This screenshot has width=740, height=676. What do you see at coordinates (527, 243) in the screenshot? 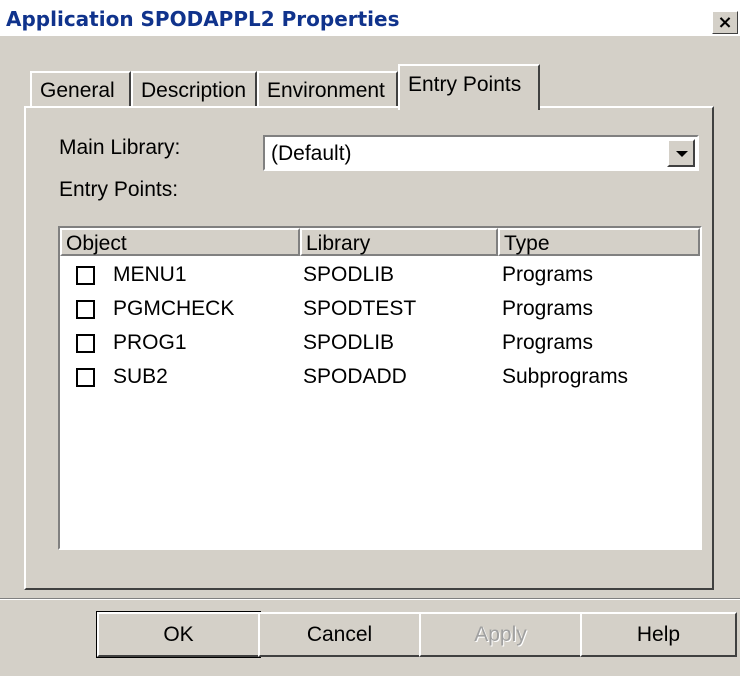
I see `column-type-label: Type` at bounding box center [527, 243].